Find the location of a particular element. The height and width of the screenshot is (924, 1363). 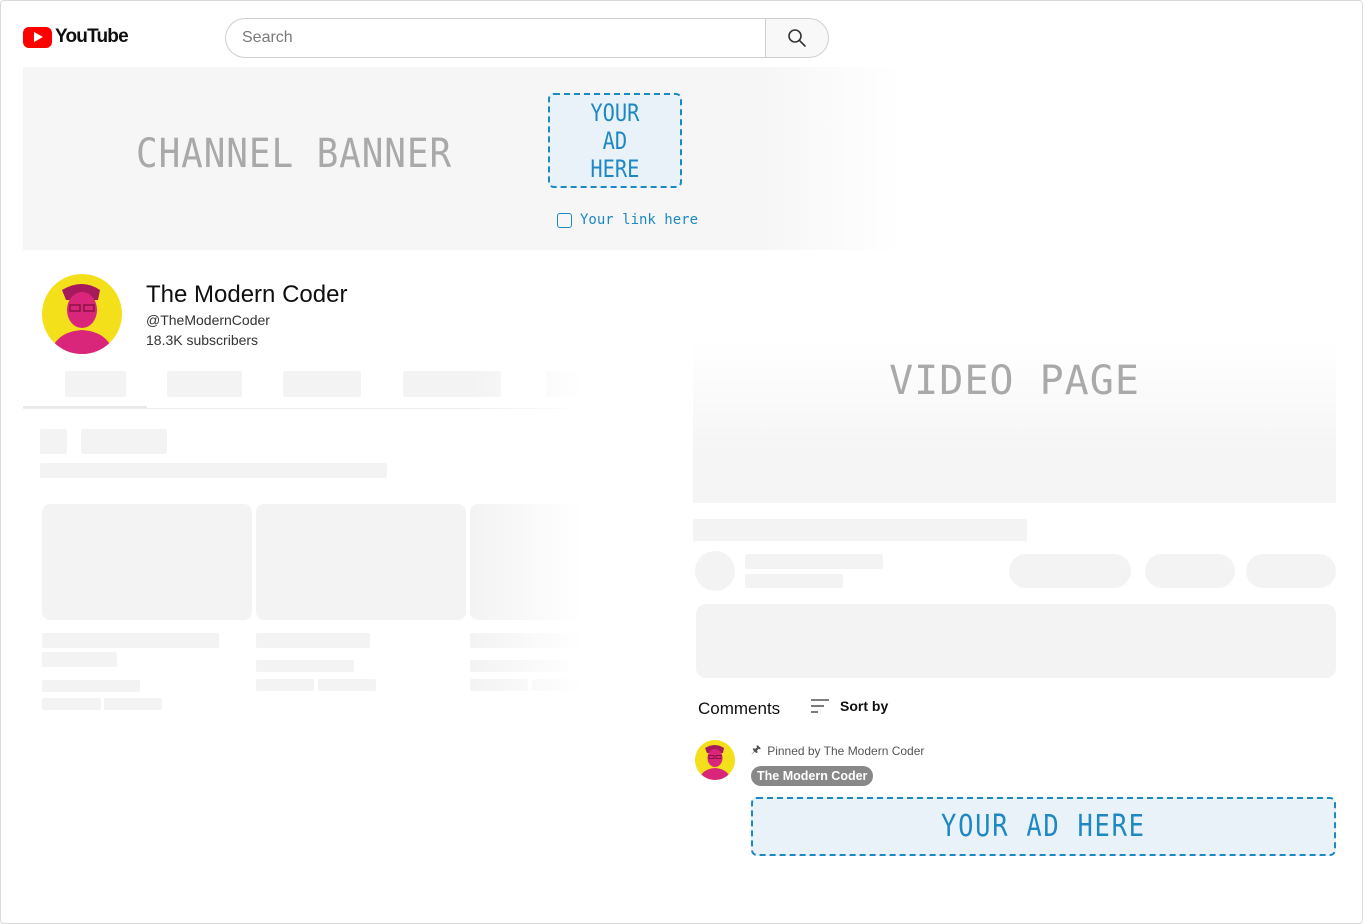

description-placeholder is located at coordinates (1016, 641).